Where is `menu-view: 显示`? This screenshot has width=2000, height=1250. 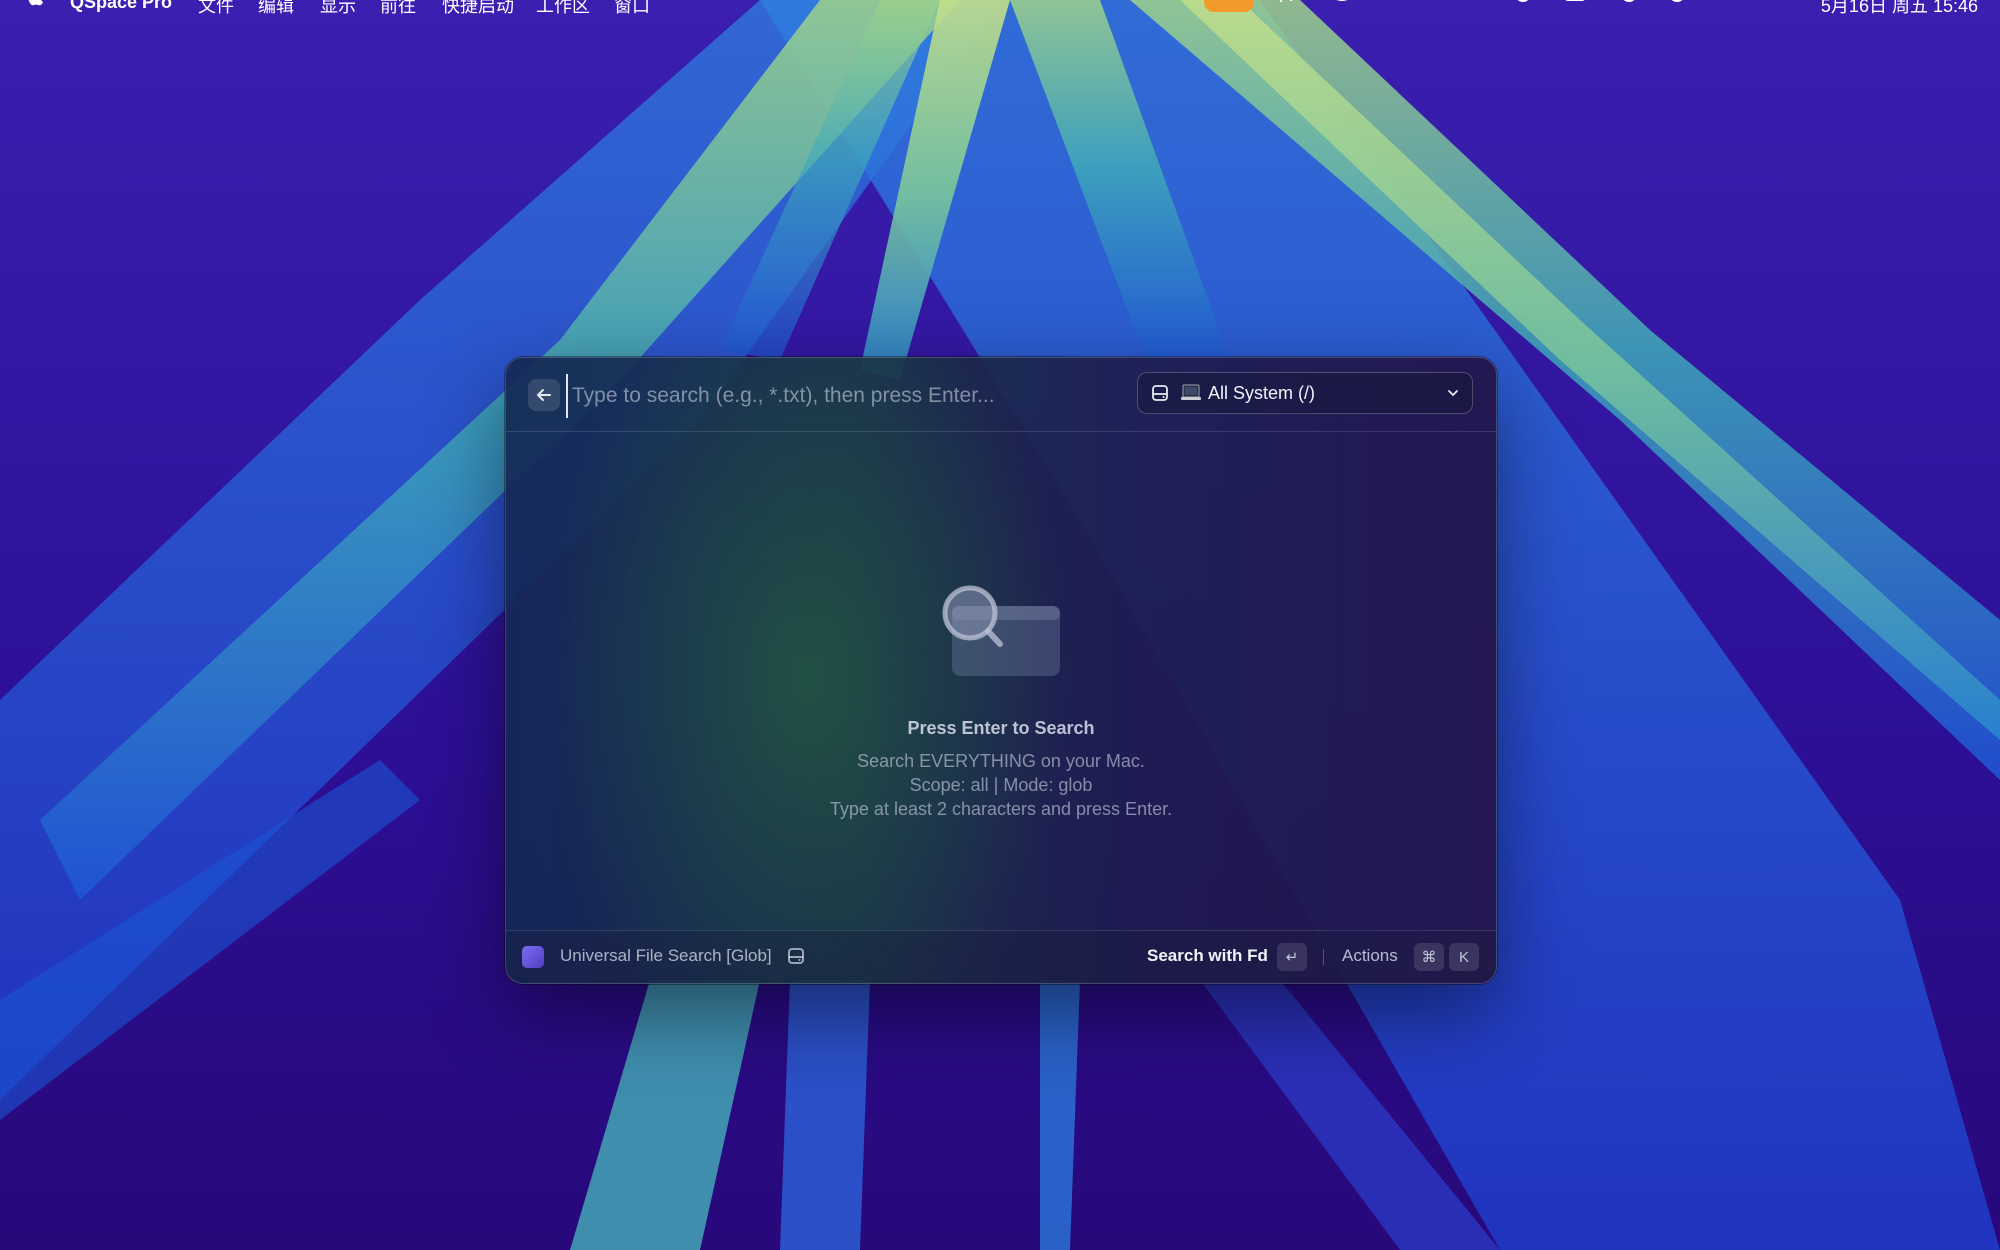 menu-view: 显示 is located at coordinates (338, 9).